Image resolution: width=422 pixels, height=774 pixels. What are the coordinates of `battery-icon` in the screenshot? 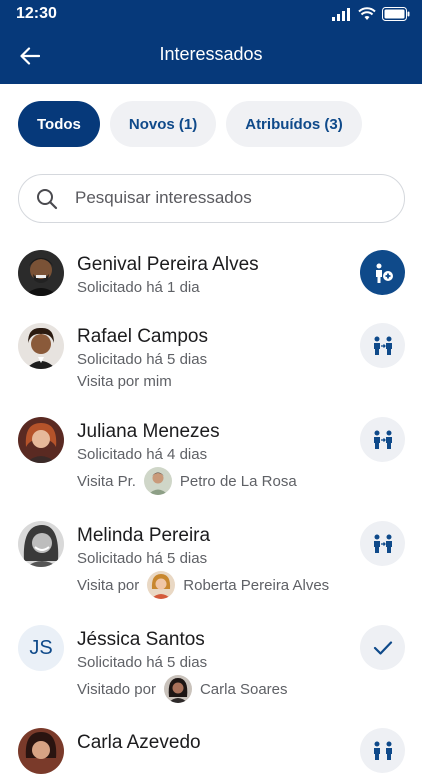 It's located at (396, 14).